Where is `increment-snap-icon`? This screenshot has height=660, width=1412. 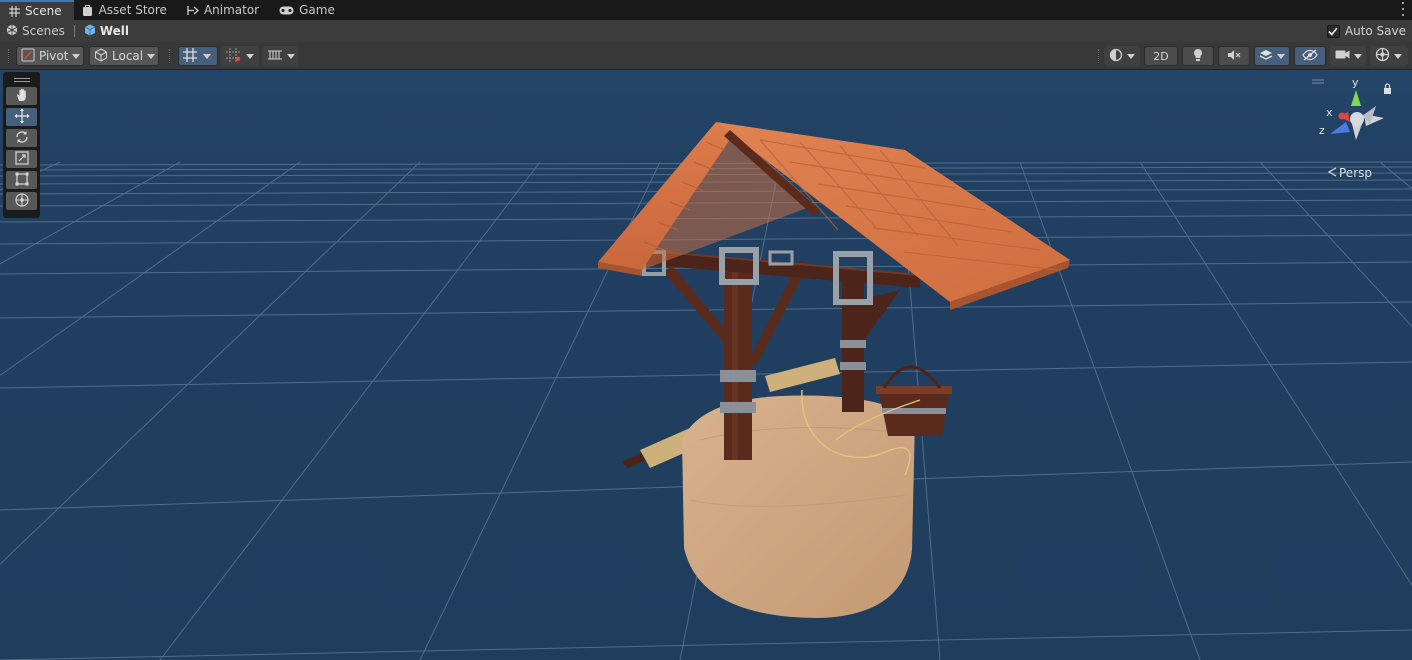
increment-snap-icon is located at coordinates (234, 56).